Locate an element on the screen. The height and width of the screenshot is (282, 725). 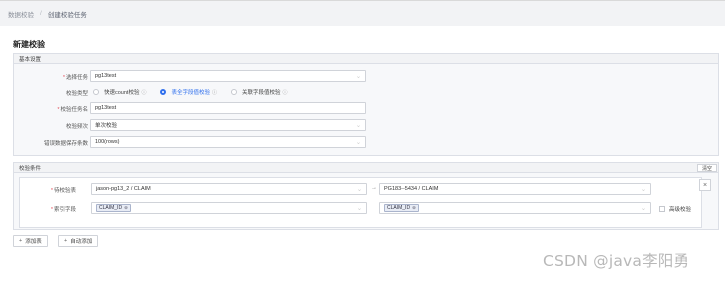
target-index-tag: CLAIM_ID ⊗ is located at coordinates (401, 208).